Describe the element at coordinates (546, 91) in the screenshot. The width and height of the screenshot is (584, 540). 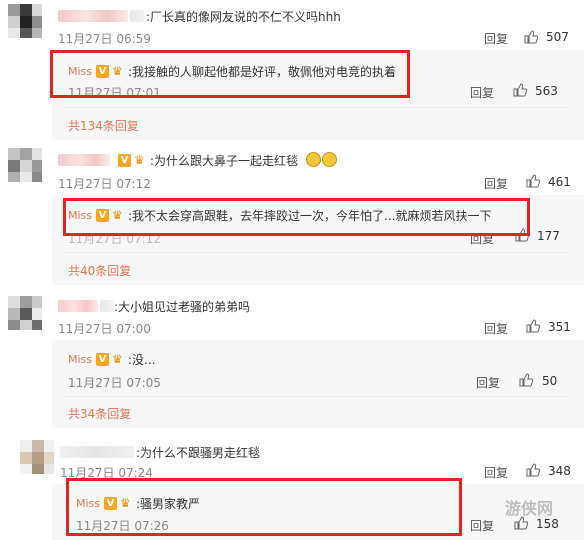
I see `like-count: 563` at that location.